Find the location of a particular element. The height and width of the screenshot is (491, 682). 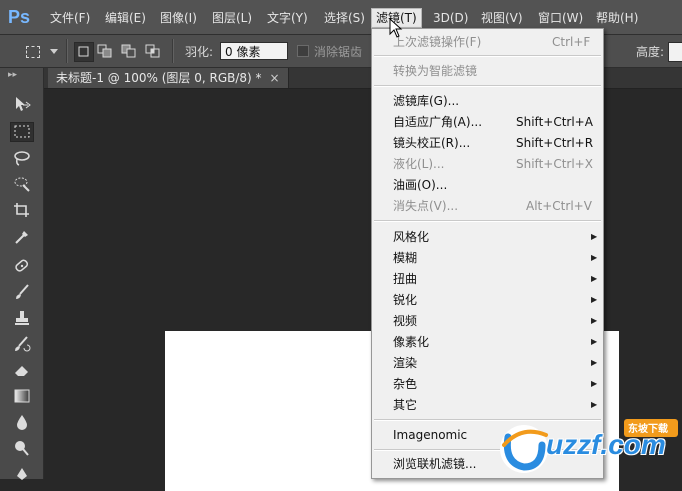

move-tool-icon is located at coordinates (22, 104).